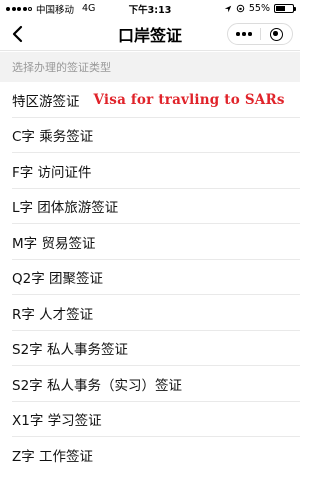 This screenshot has width=320, height=496. Describe the element at coordinates (53, 137) in the screenshot. I see `visa-type-label: C字 乘务签证` at that location.